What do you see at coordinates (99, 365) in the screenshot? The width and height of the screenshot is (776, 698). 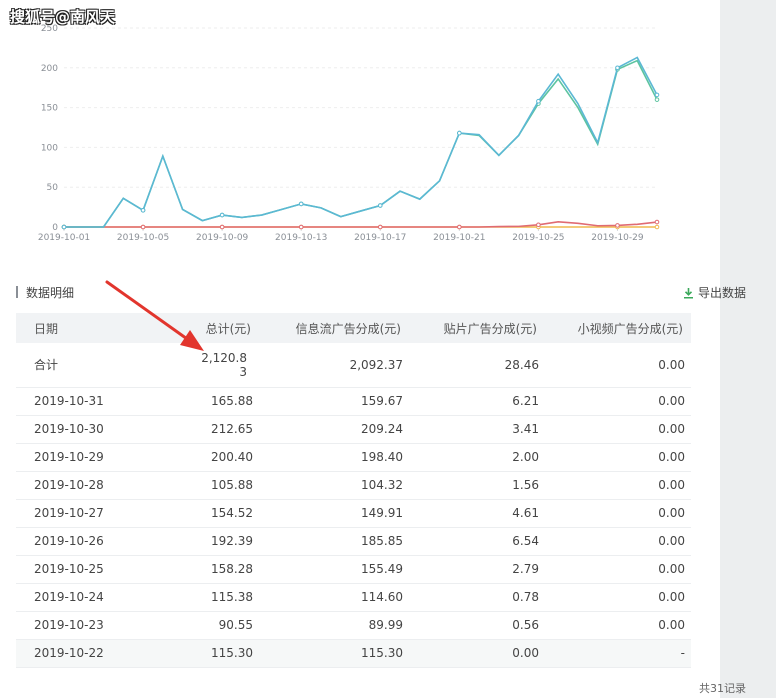 I see `total-label: 合计` at bounding box center [99, 365].